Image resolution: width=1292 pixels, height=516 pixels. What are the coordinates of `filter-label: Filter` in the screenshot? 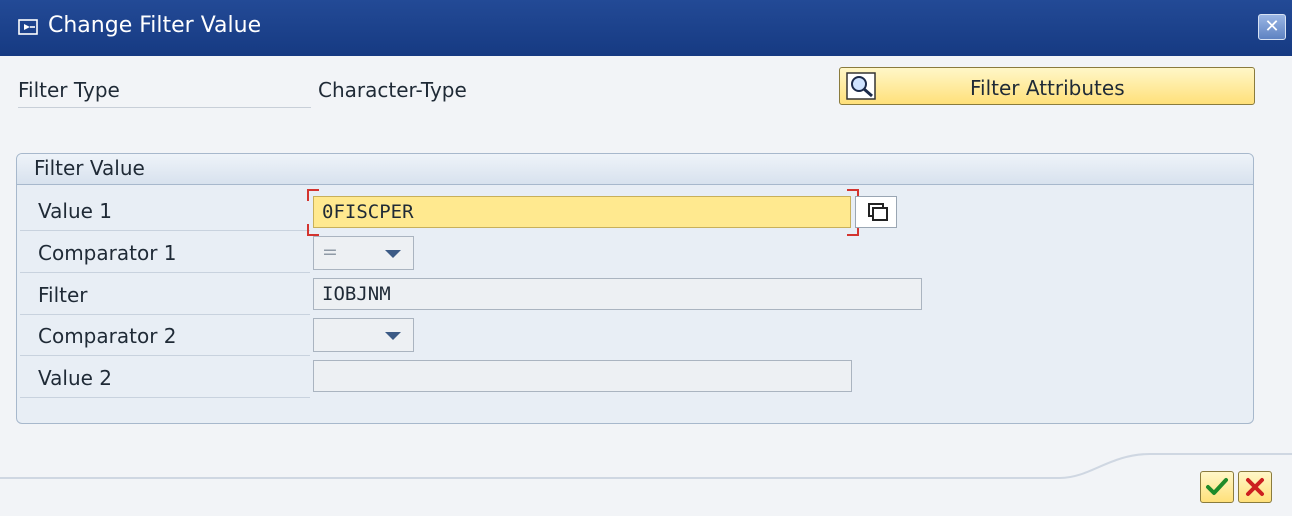 It's located at (63, 295).